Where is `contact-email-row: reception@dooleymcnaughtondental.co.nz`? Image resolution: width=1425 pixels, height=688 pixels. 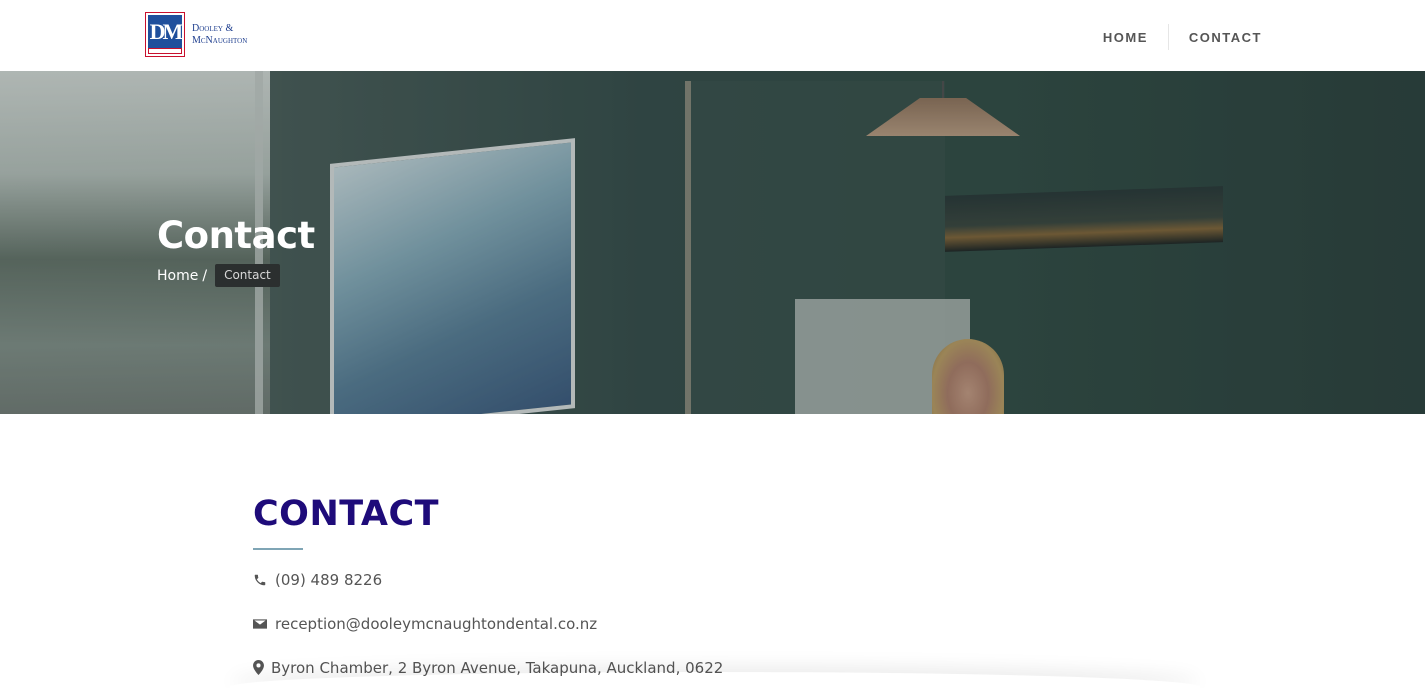
contact-email-row: reception@dooleymcnaughtondental.co.nz is located at coordinates (703, 624).